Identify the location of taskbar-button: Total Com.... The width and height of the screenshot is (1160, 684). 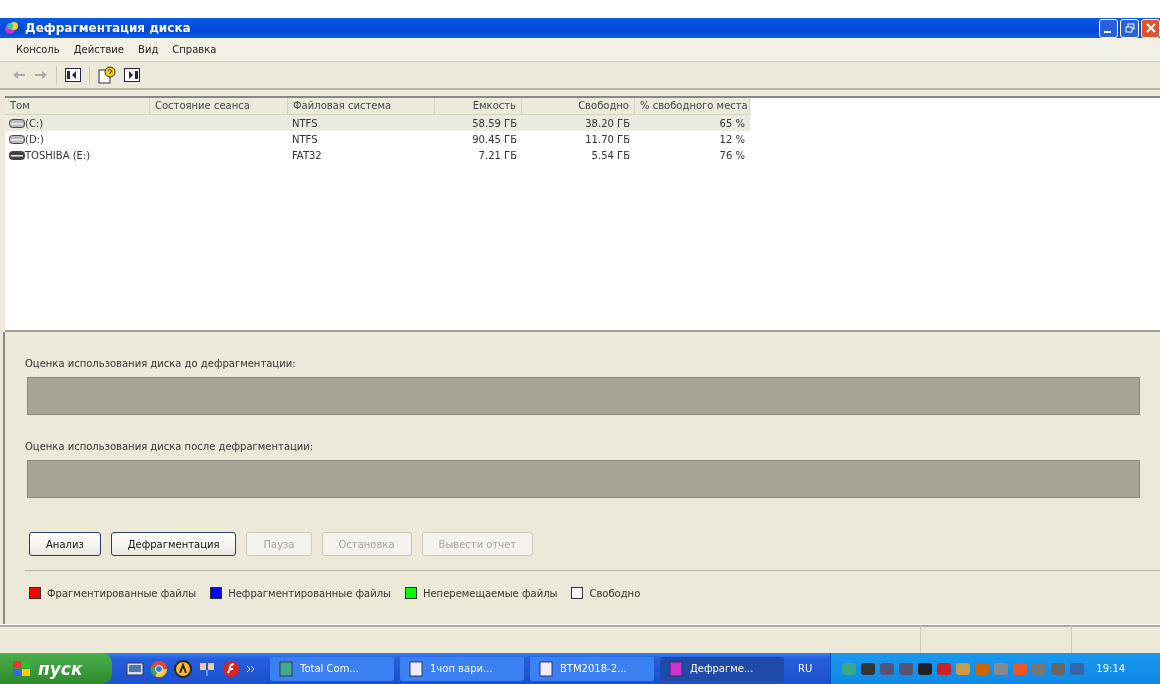
(332, 668).